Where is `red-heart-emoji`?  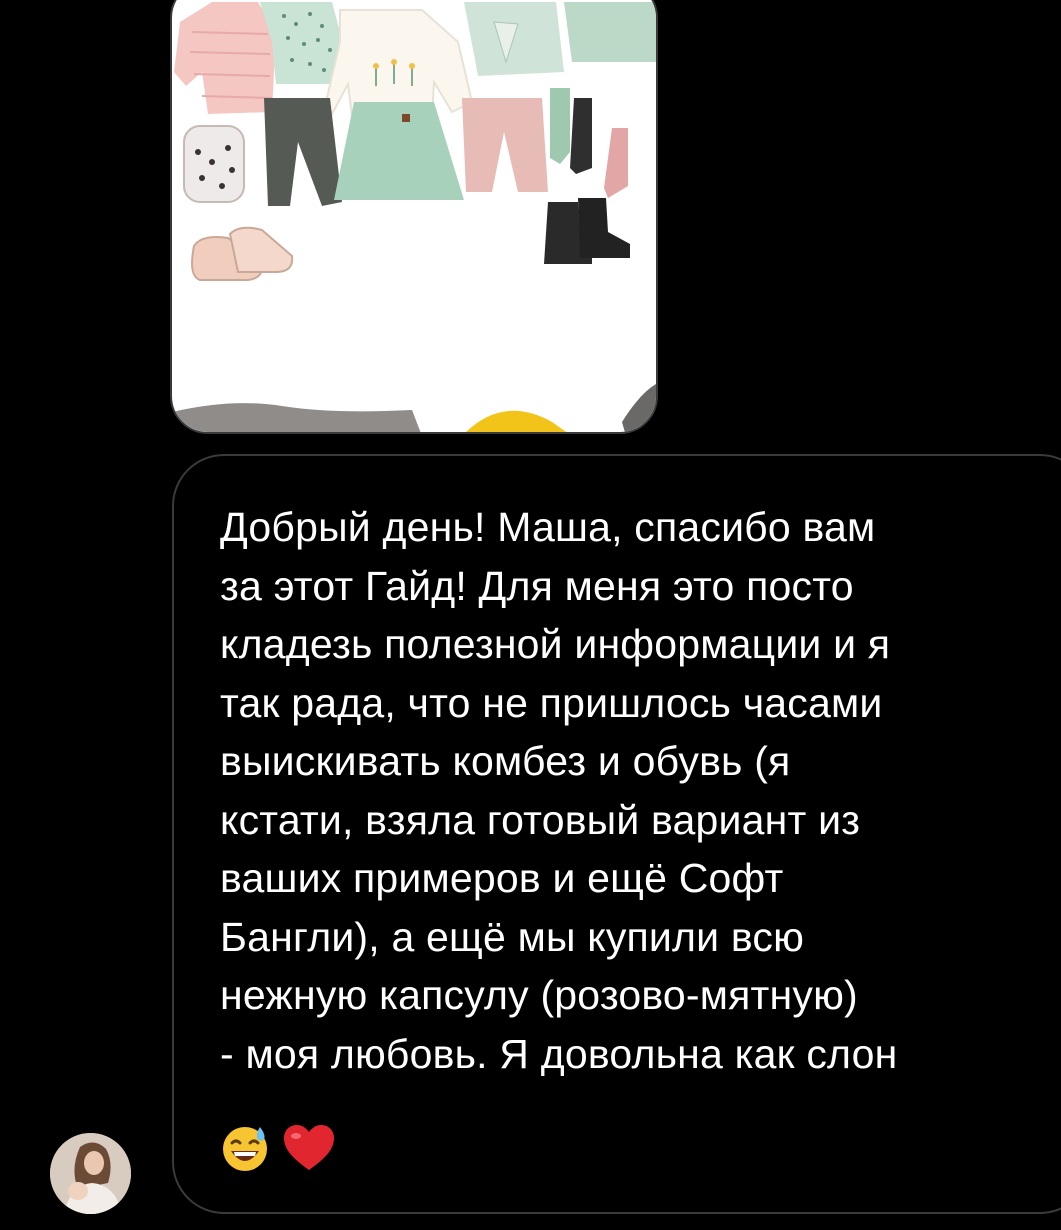 red-heart-emoji is located at coordinates (309, 1147).